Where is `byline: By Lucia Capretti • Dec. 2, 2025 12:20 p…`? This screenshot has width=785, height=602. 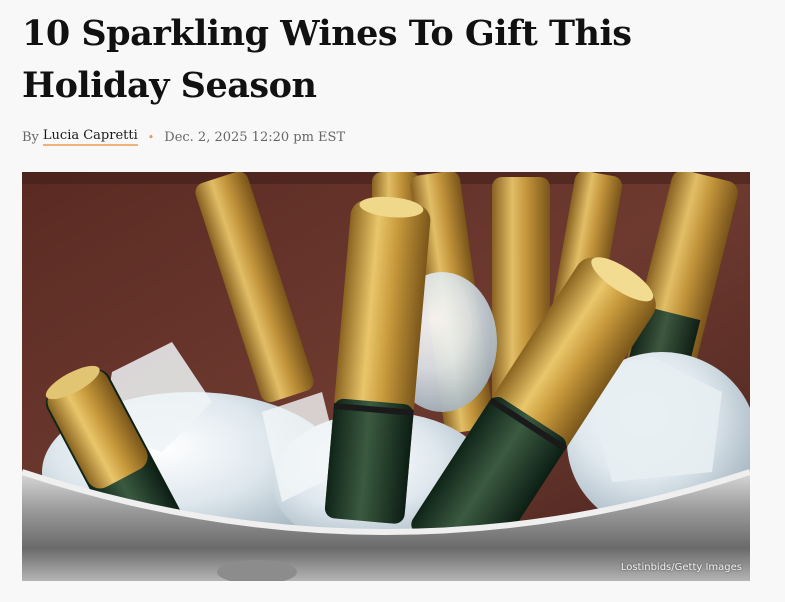 byline: By Lucia Capretti • Dec. 2, 2025 12:20 p… is located at coordinates (183, 137).